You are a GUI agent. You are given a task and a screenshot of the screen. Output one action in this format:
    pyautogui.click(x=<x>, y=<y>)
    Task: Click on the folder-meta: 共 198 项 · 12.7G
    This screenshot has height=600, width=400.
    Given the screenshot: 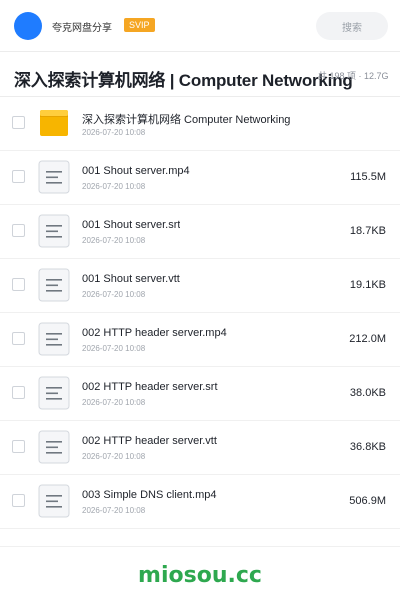 What is the action you would take?
    pyautogui.click(x=353, y=76)
    